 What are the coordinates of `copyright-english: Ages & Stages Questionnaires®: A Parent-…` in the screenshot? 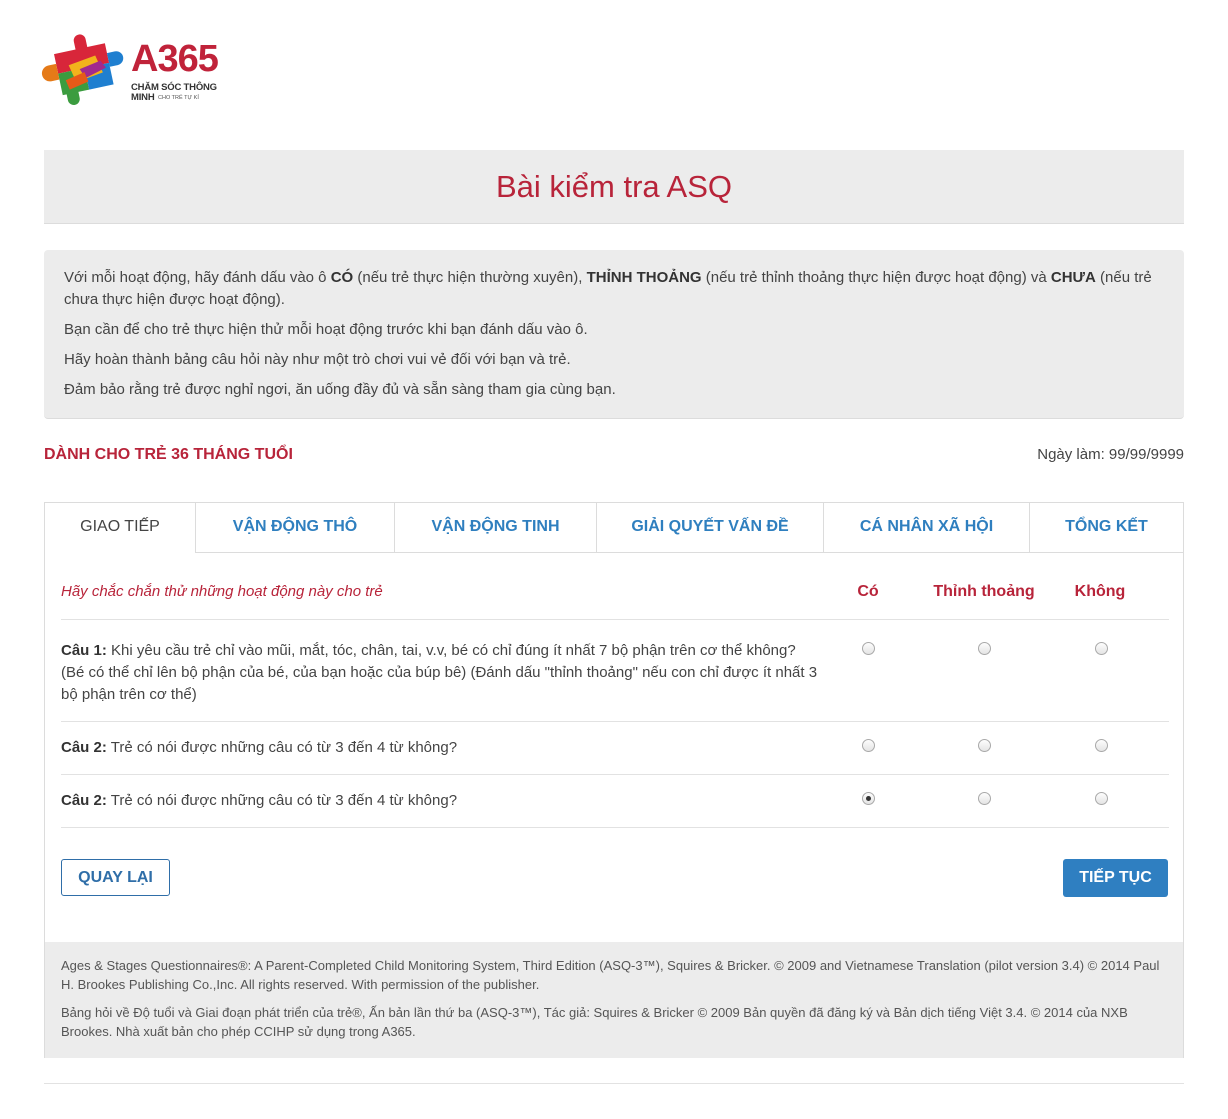 It's located at (610, 975).